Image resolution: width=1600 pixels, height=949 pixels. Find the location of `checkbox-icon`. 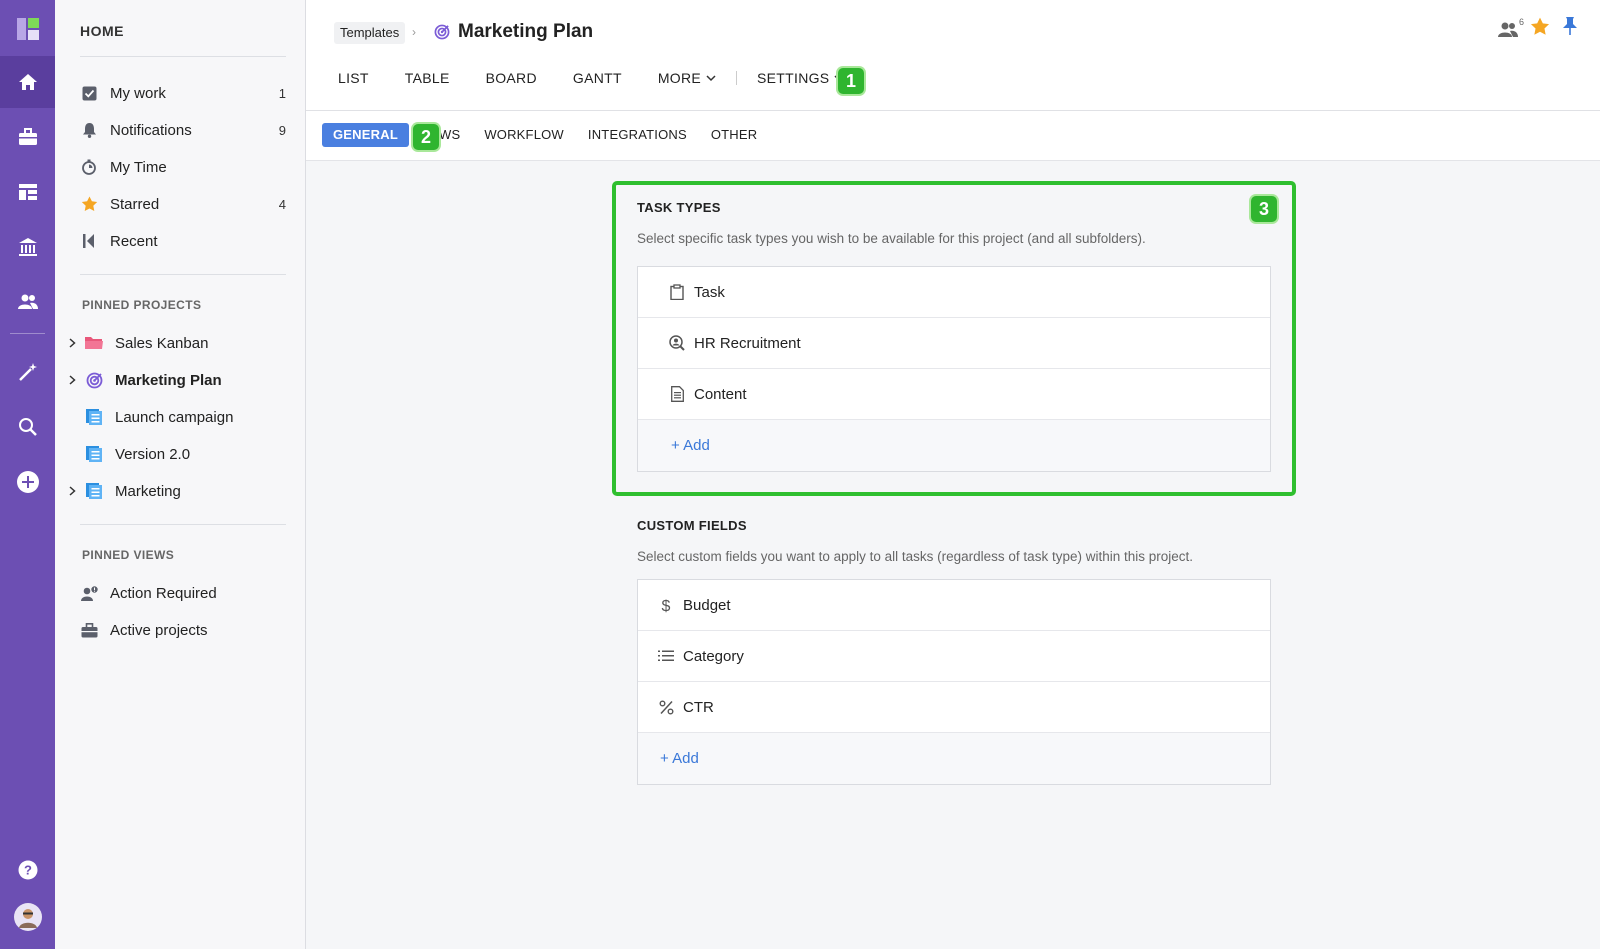

checkbox-icon is located at coordinates (89, 93).